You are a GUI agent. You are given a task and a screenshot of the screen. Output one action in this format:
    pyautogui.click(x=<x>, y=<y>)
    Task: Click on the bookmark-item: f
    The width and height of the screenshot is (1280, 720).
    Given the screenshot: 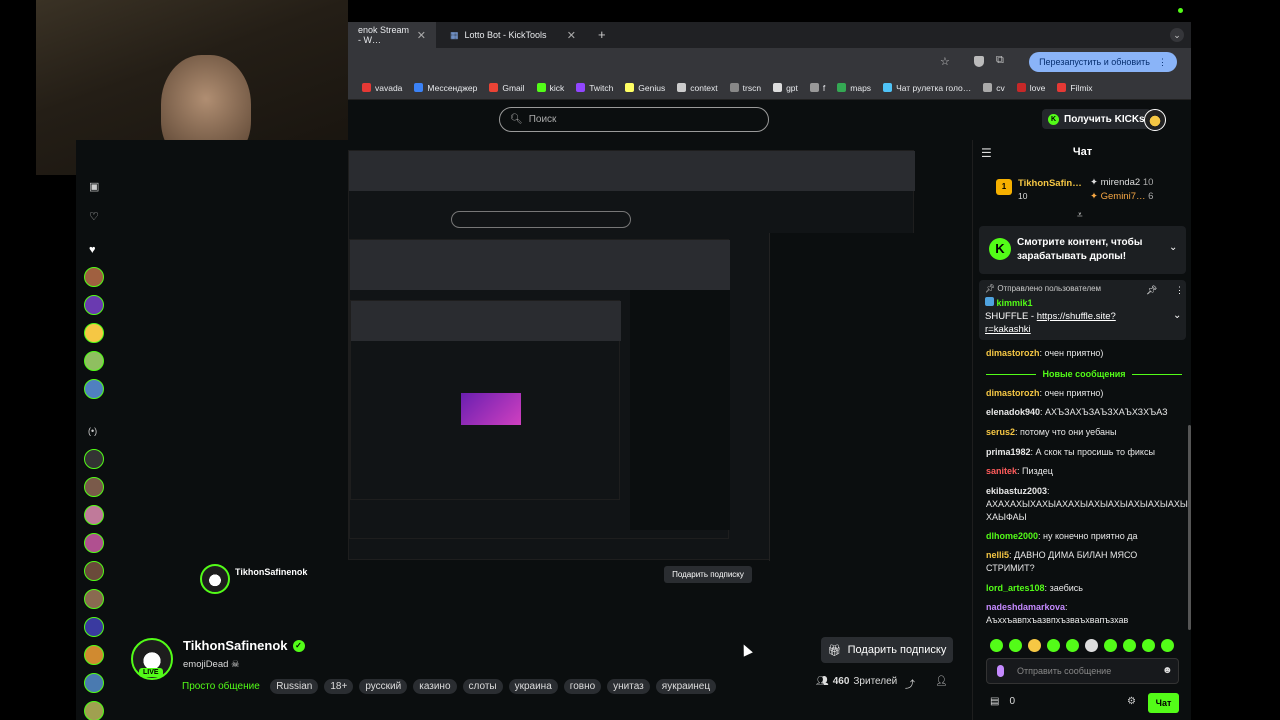 What is the action you would take?
    pyautogui.click(x=817, y=88)
    